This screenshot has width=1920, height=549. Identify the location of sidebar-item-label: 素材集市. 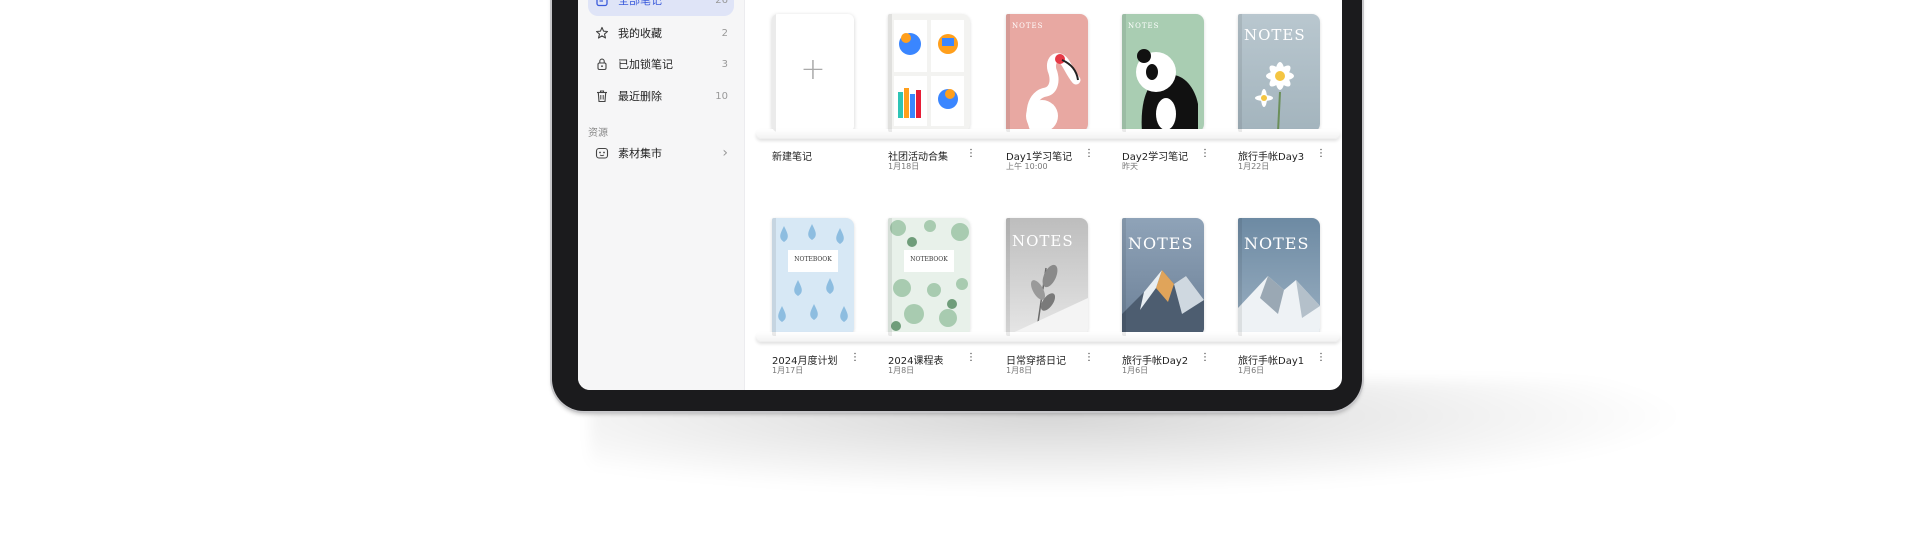
(640, 153).